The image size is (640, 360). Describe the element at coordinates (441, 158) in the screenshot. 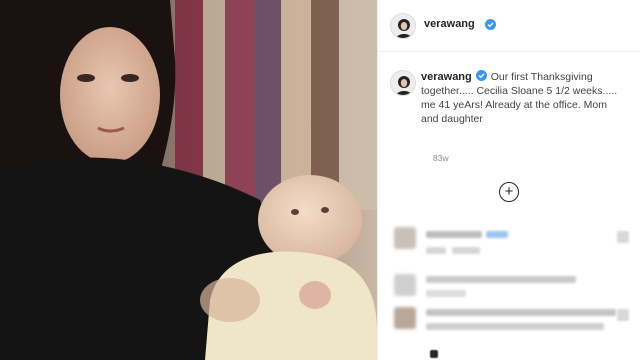

I see `post-timestamp: 83w` at that location.